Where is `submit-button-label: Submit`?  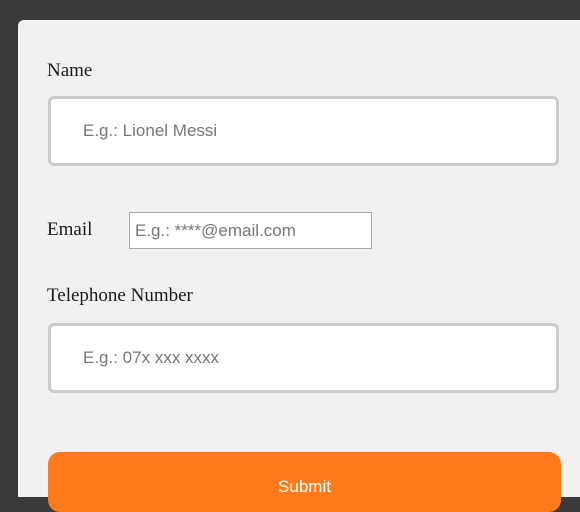 submit-button-label: Submit is located at coordinates (304, 486).